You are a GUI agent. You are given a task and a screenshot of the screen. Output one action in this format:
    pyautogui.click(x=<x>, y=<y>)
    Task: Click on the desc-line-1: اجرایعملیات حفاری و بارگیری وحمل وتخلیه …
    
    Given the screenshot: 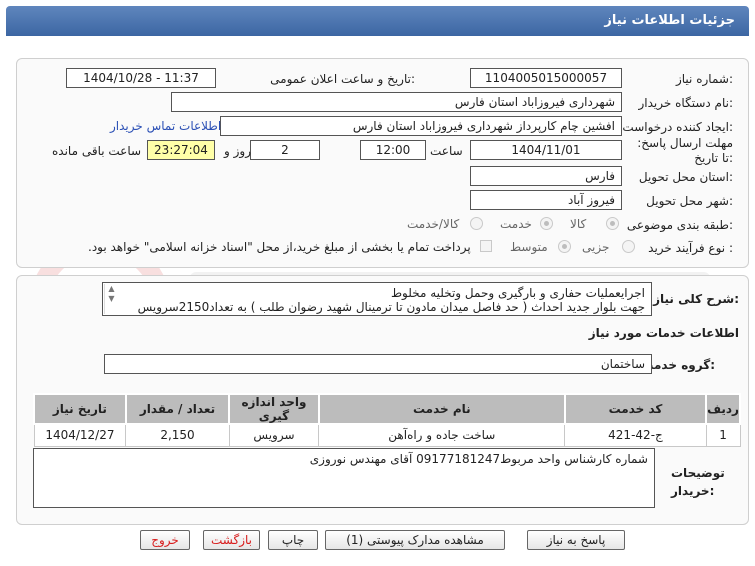 What is the action you would take?
    pyautogui.click(x=517, y=293)
    